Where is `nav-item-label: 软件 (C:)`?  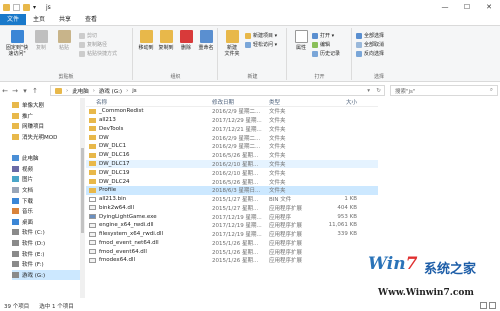 nav-item-label: 软件 (C:) is located at coordinates (33, 233).